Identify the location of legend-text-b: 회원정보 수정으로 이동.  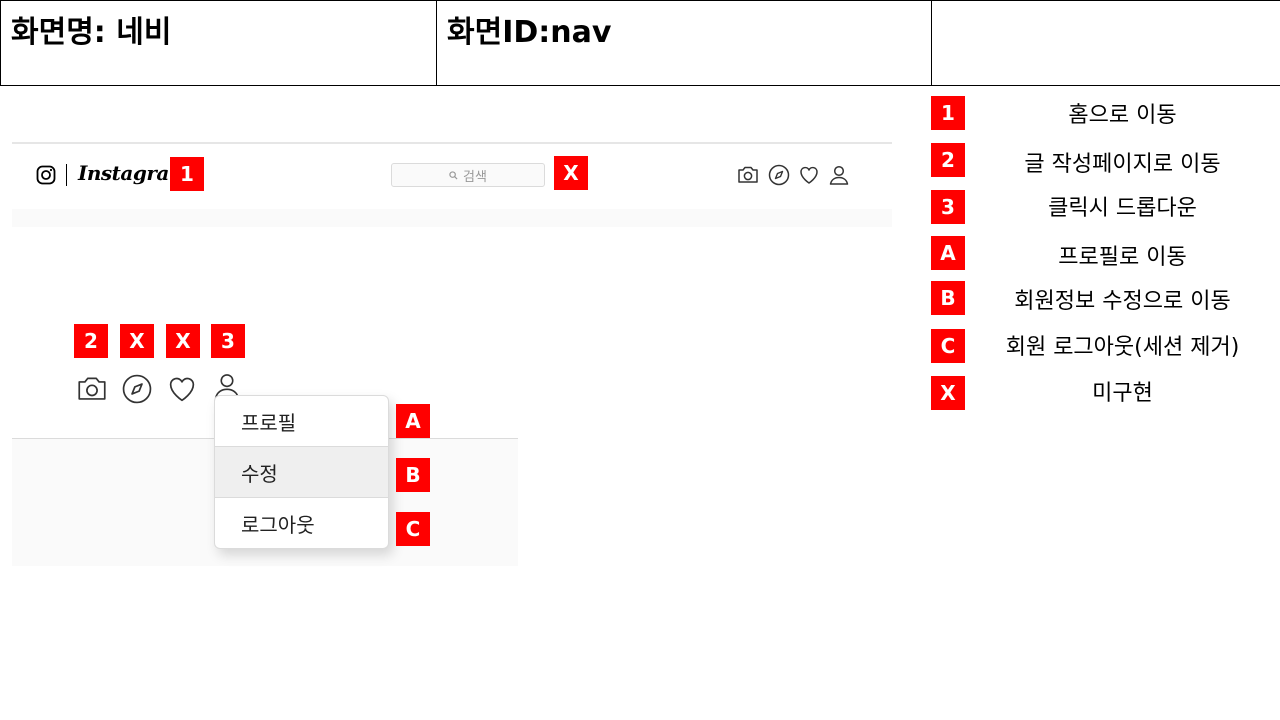
(1122, 301).